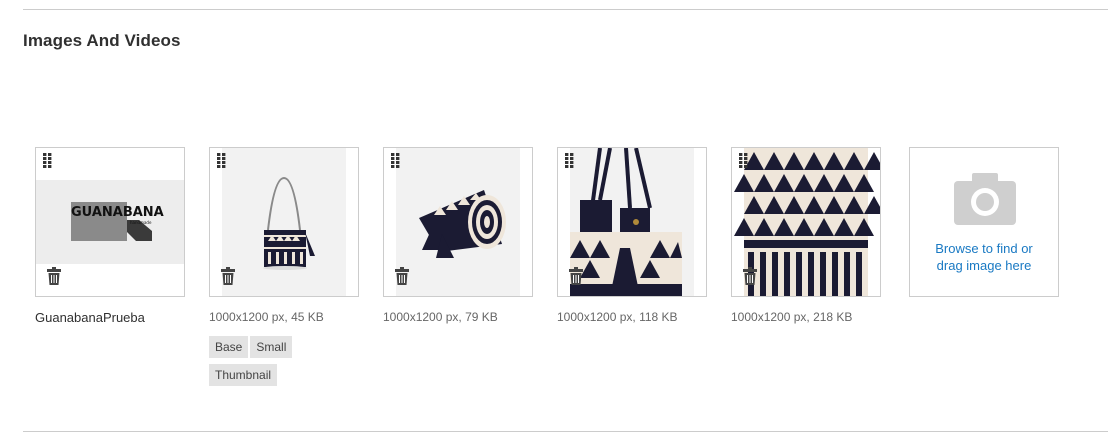  I want to click on gallery-item-2: 1000x1200 px, 45 KB Base Small Thumbnail, so click(284, 269).